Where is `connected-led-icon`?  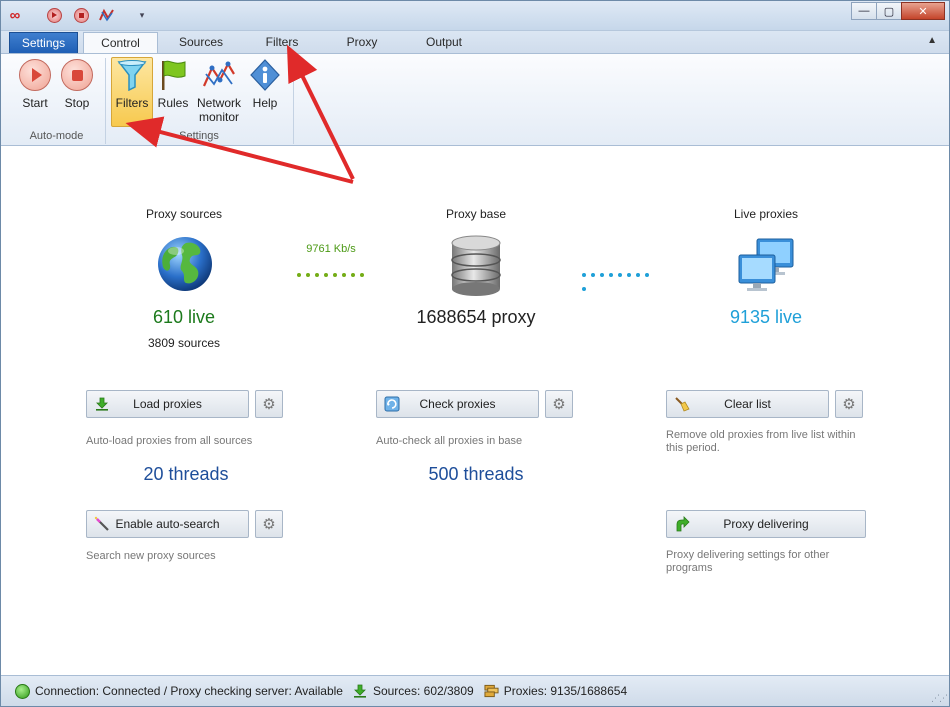
connected-led-icon is located at coordinates (22, 691).